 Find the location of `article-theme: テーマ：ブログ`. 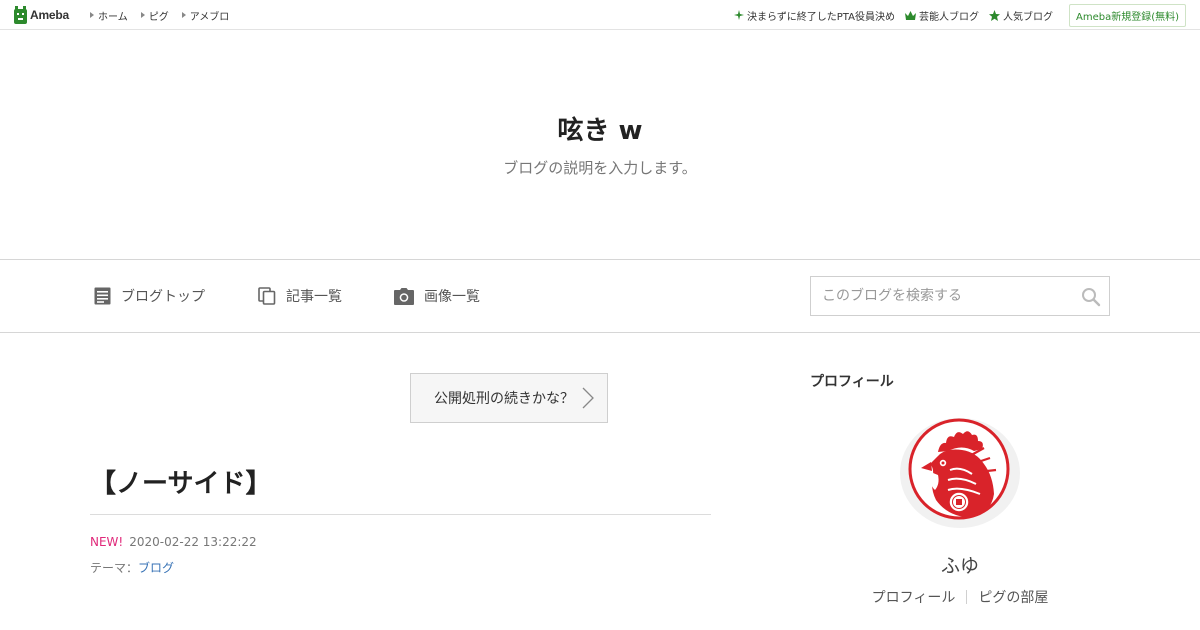

article-theme: テーマ：ブログ is located at coordinates (132, 567).